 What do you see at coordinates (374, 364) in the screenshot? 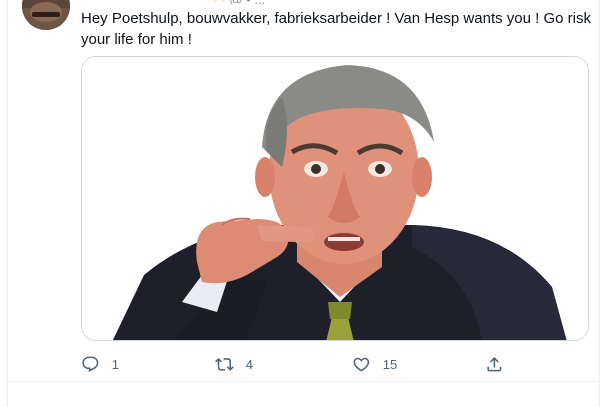
I see `like-button: 15` at bounding box center [374, 364].